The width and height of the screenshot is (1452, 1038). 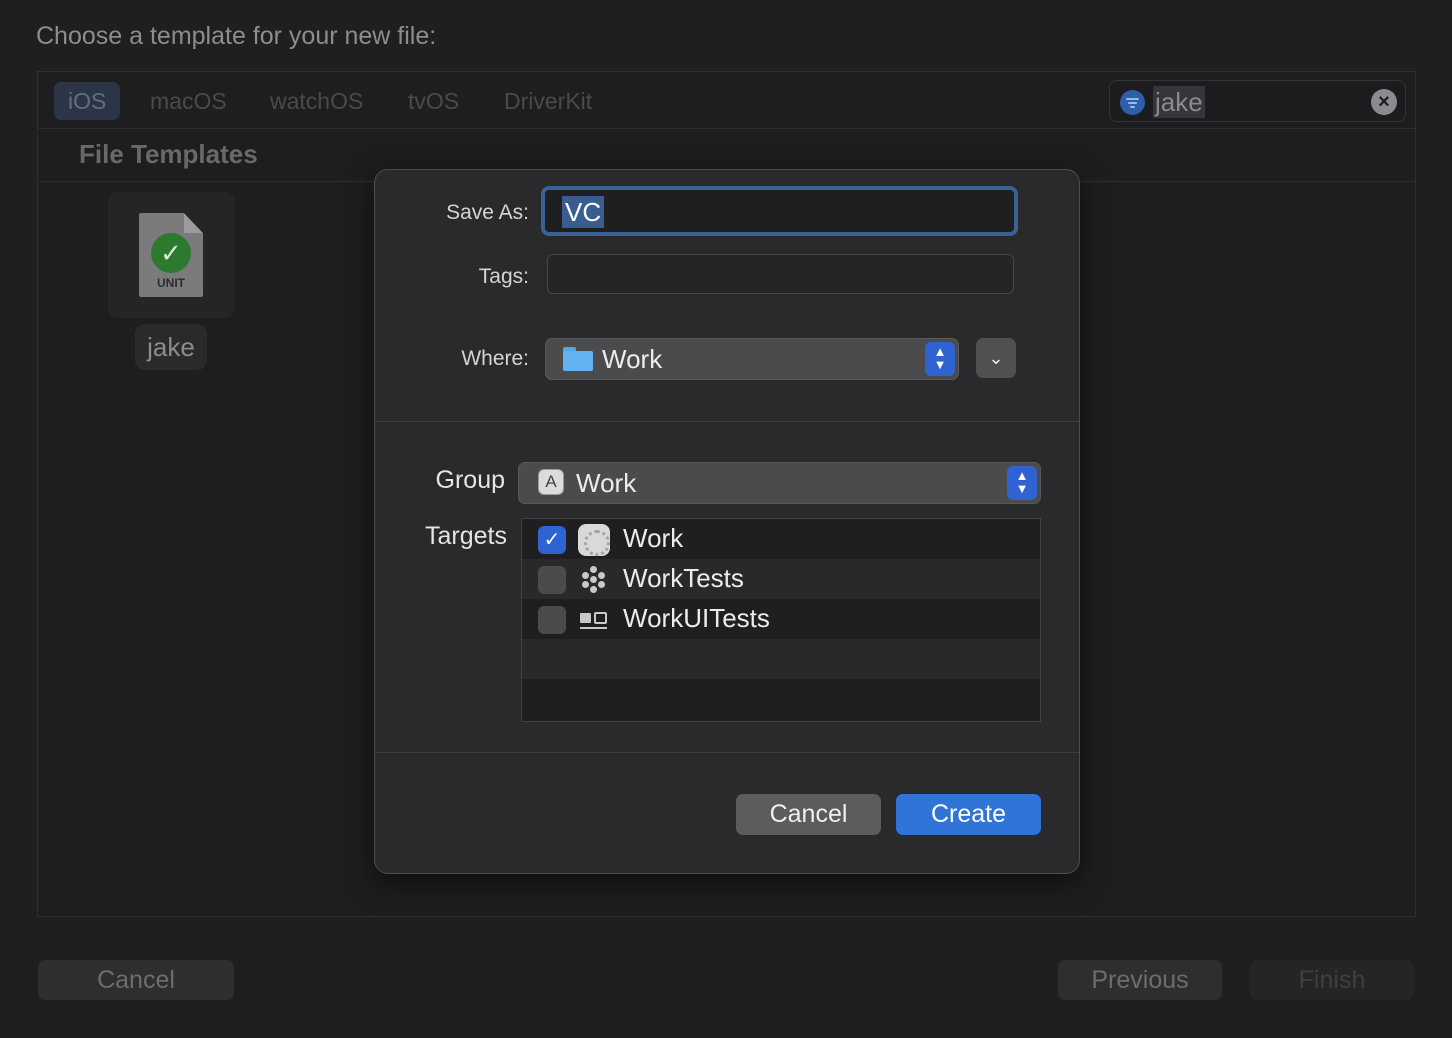 I want to click on where-value: Work, so click(x=632, y=359).